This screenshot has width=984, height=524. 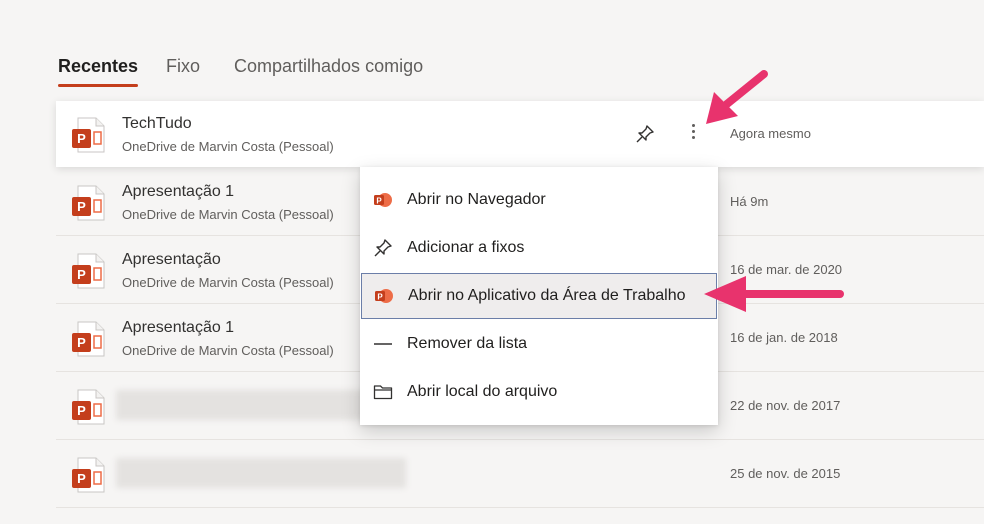 What do you see at coordinates (785, 473) in the screenshot?
I see `file-date: 25 de nov. de 2015` at bounding box center [785, 473].